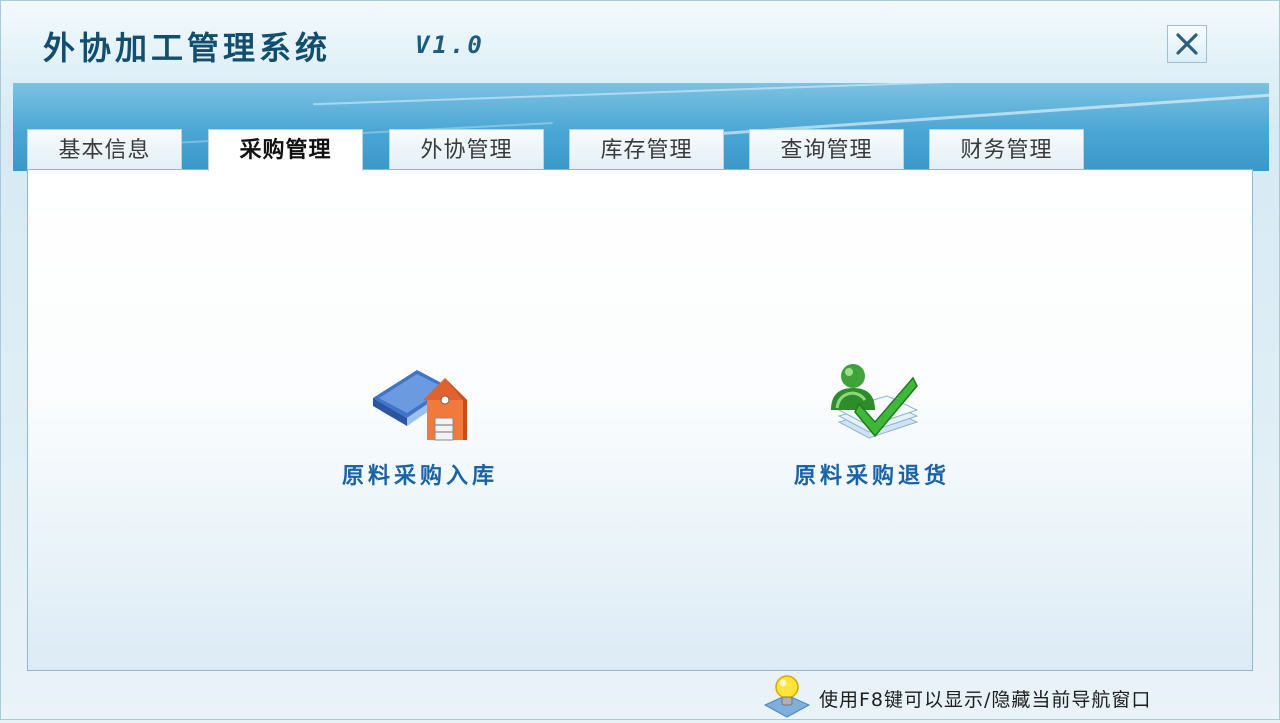 The height and width of the screenshot is (723, 1280). What do you see at coordinates (285, 150) in the screenshot?
I see `tab-purchase-management: 采购管理` at bounding box center [285, 150].